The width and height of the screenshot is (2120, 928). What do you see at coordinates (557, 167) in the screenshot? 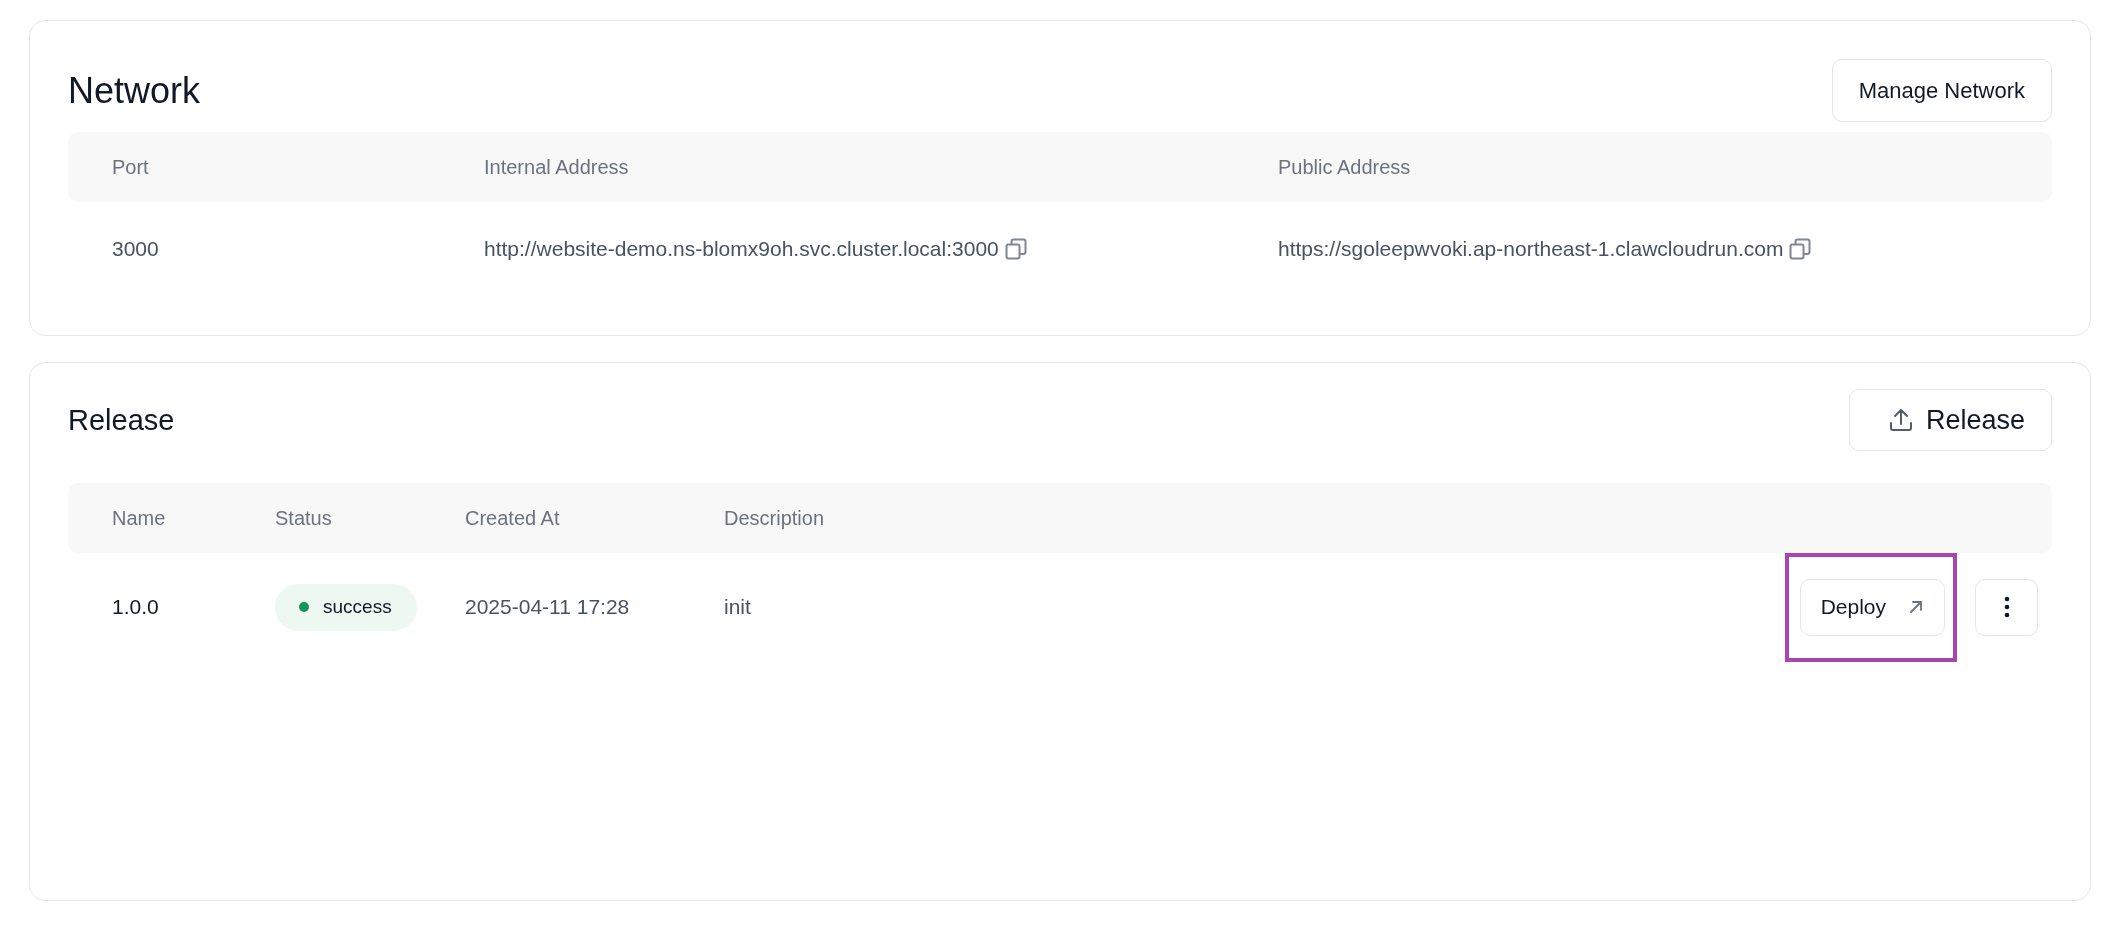
I see `column-header: Internal Address` at bounding box center [557, 167].